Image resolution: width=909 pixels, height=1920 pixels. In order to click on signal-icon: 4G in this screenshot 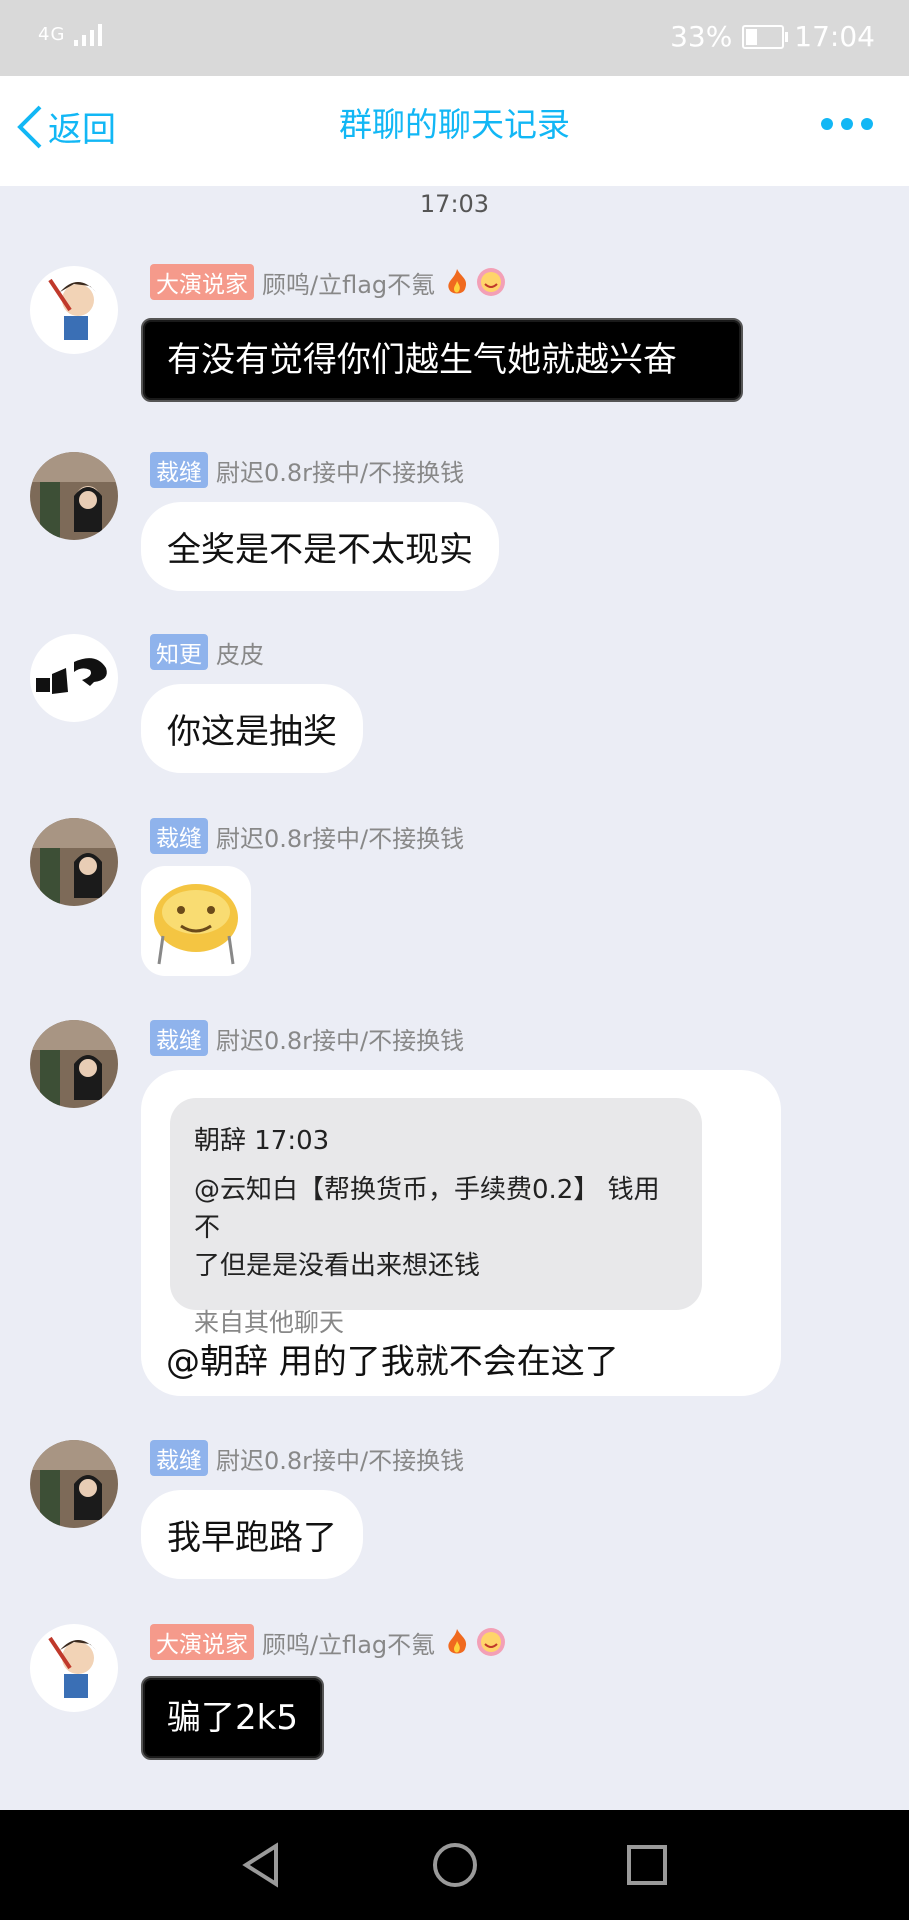, I will do `click(75, 35)`.